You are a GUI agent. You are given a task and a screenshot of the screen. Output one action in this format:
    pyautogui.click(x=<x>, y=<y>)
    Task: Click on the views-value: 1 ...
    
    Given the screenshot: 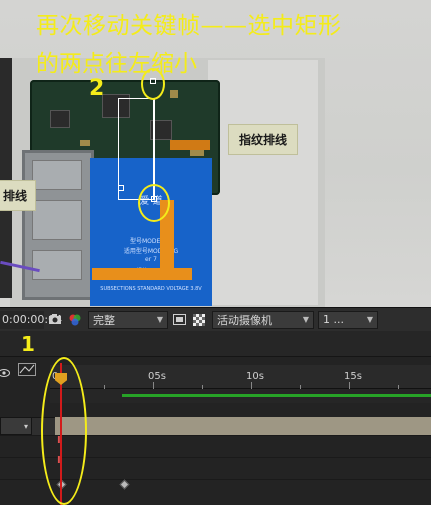 What is the action you would take?
    pyautogui.click(x=333, y=319)
    